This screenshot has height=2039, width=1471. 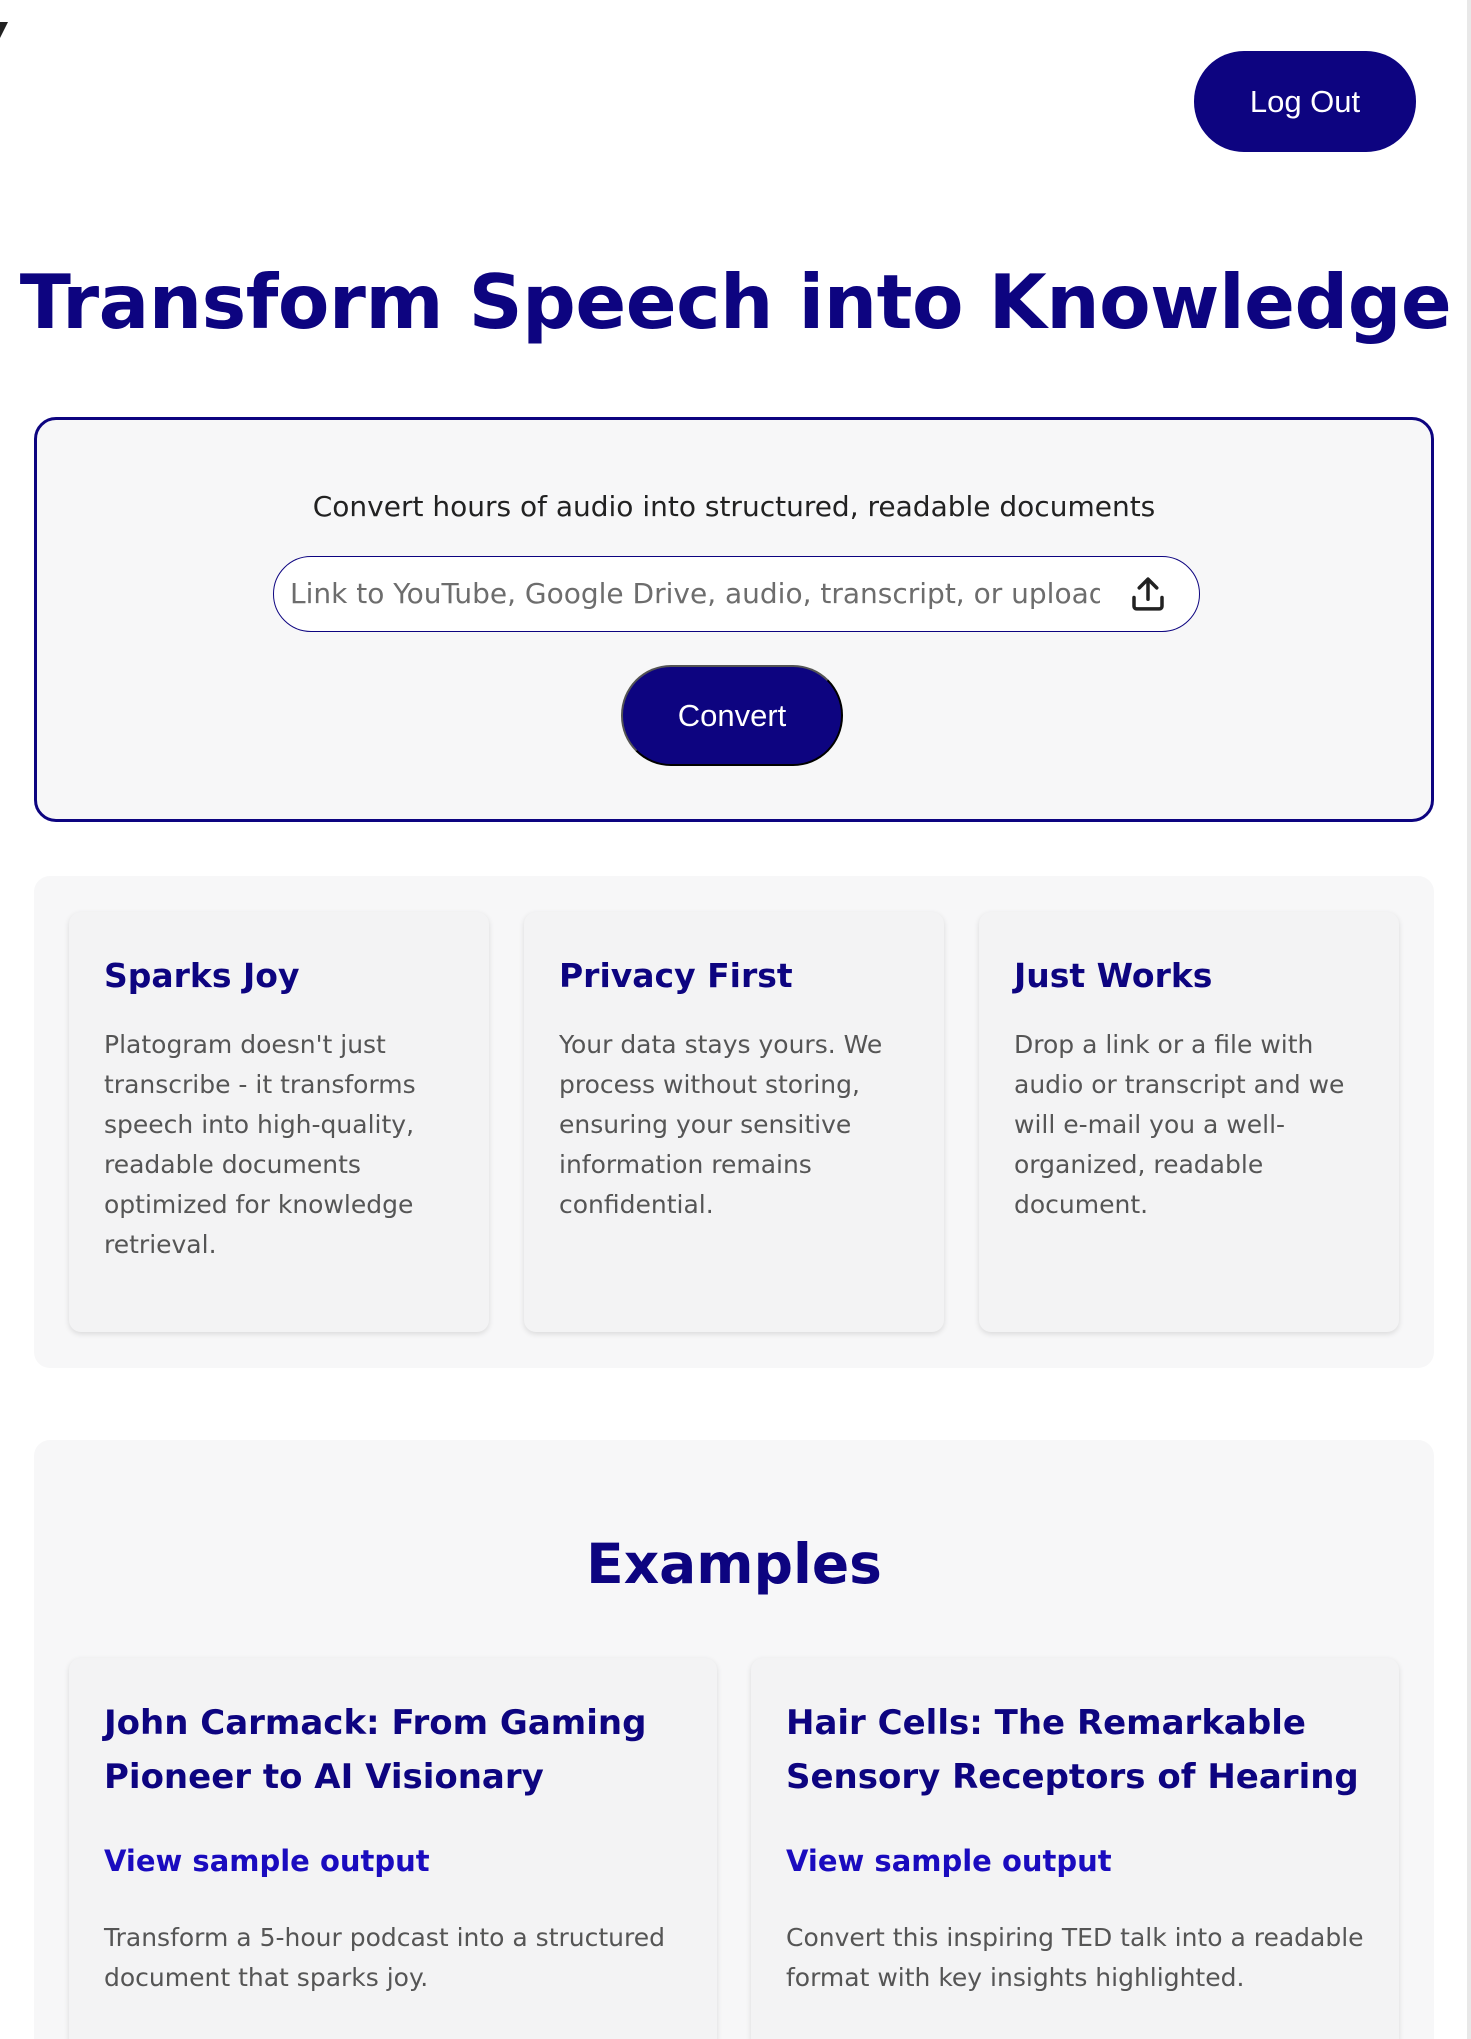 What do you see at coordinates (734, 1564) in the screenshot?
I see `examples-heading: Examples` at bounding box center [734, 1564].